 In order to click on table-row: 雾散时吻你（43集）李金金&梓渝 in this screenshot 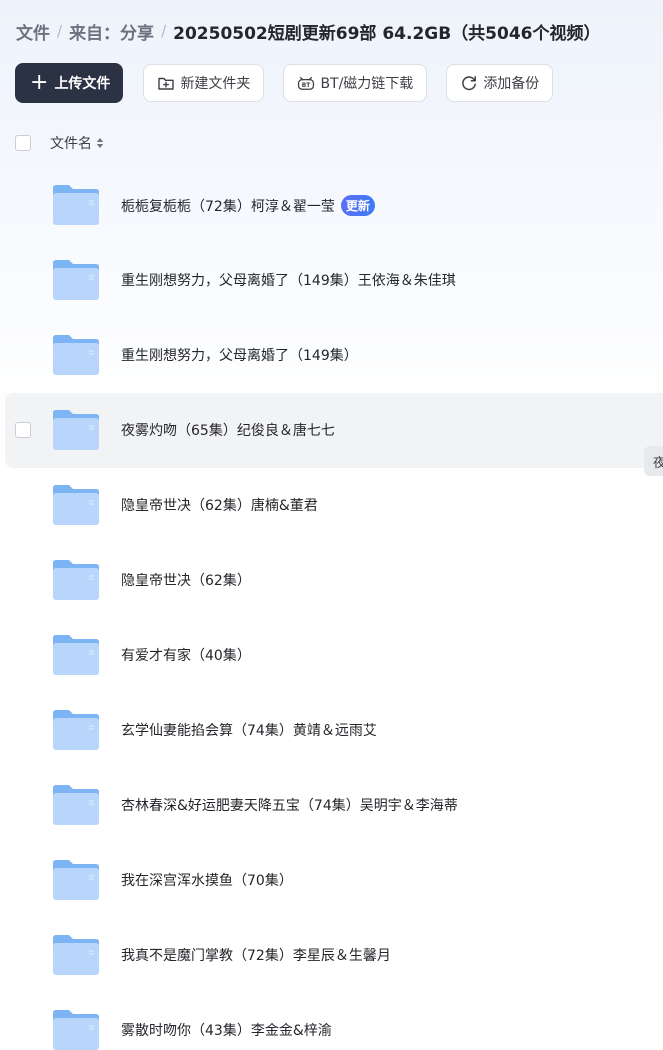, I will do `click(331, 1021)`.